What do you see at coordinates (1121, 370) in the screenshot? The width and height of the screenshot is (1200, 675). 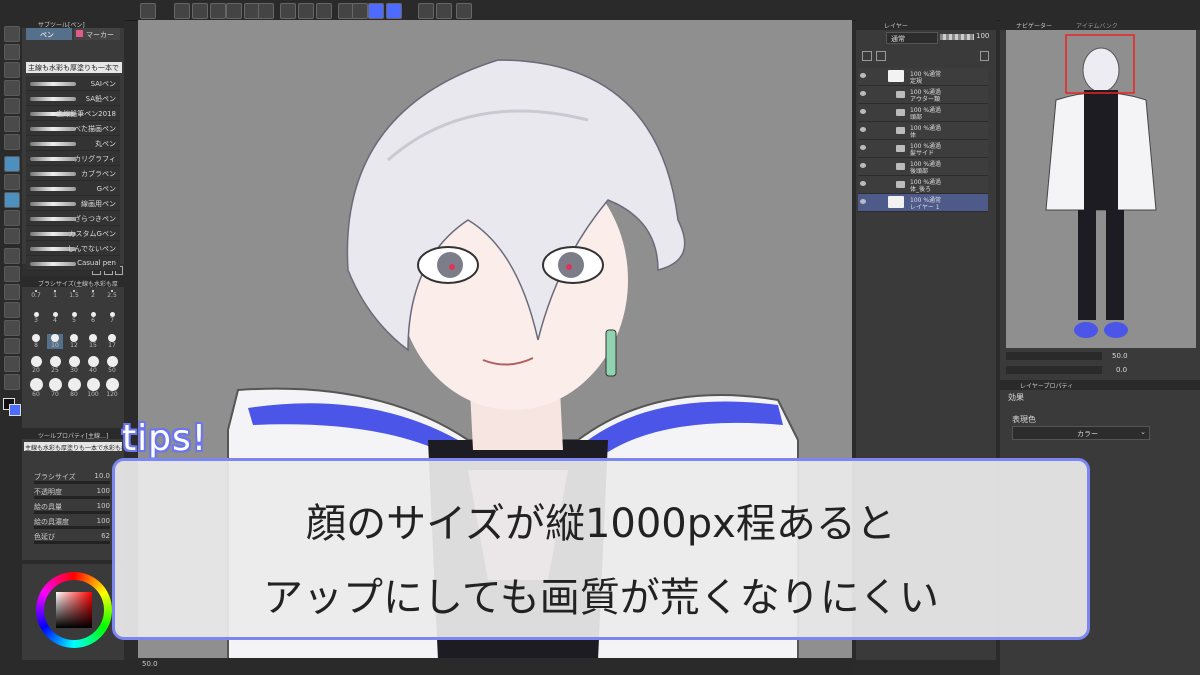 I see `navigator-rotation-value: 0.0` at bounding box center [1121, 370].